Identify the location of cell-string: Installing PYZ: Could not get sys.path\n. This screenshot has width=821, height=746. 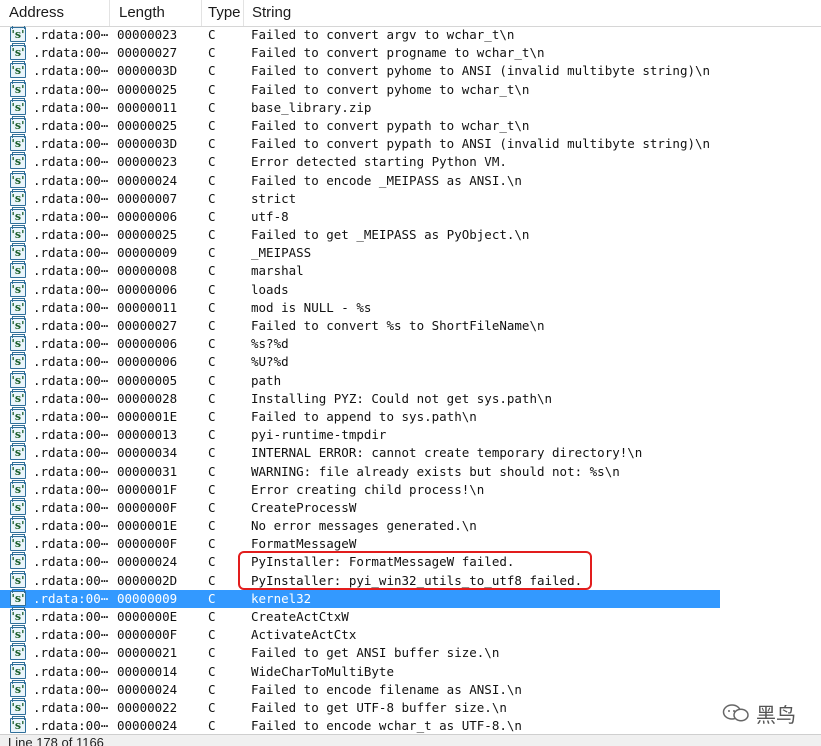
(402, 398).